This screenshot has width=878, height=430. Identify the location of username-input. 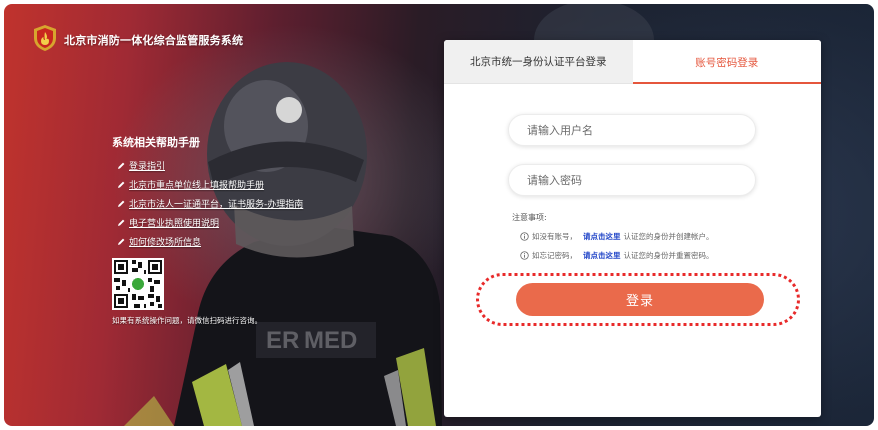
(632, 130).